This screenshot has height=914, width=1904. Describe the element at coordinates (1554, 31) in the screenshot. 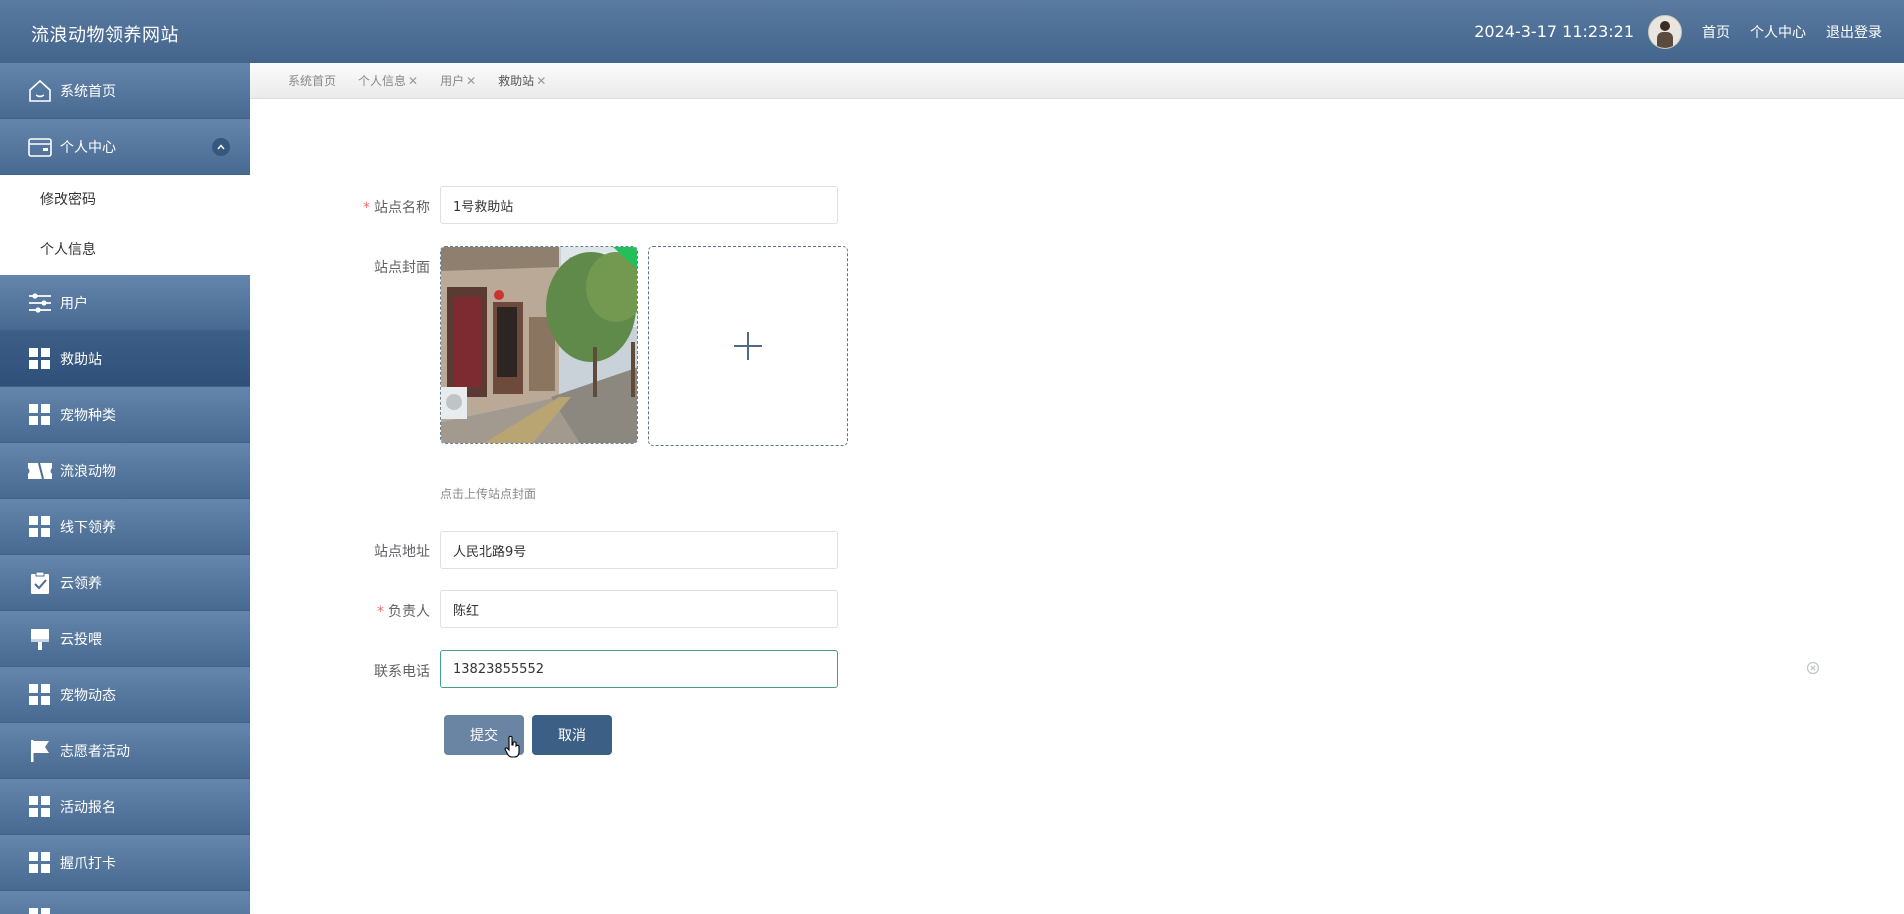

I see `current-datetime: 2024-3-17 11:23:21` at that location.